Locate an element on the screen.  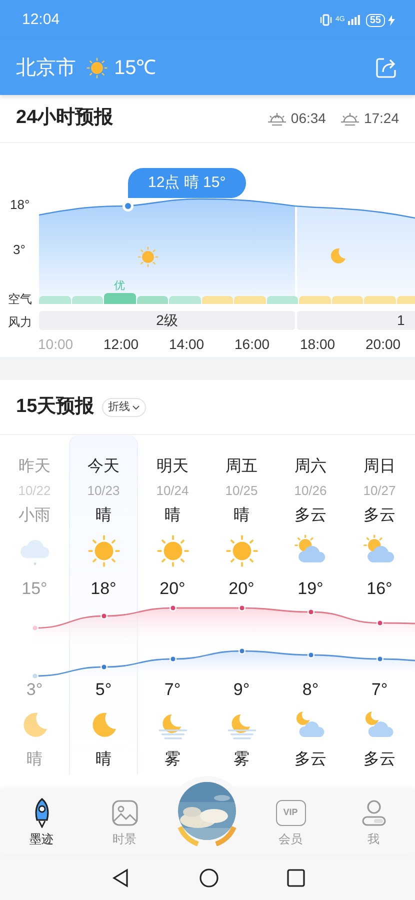
charging-icon is located at coordinates (391, 20).